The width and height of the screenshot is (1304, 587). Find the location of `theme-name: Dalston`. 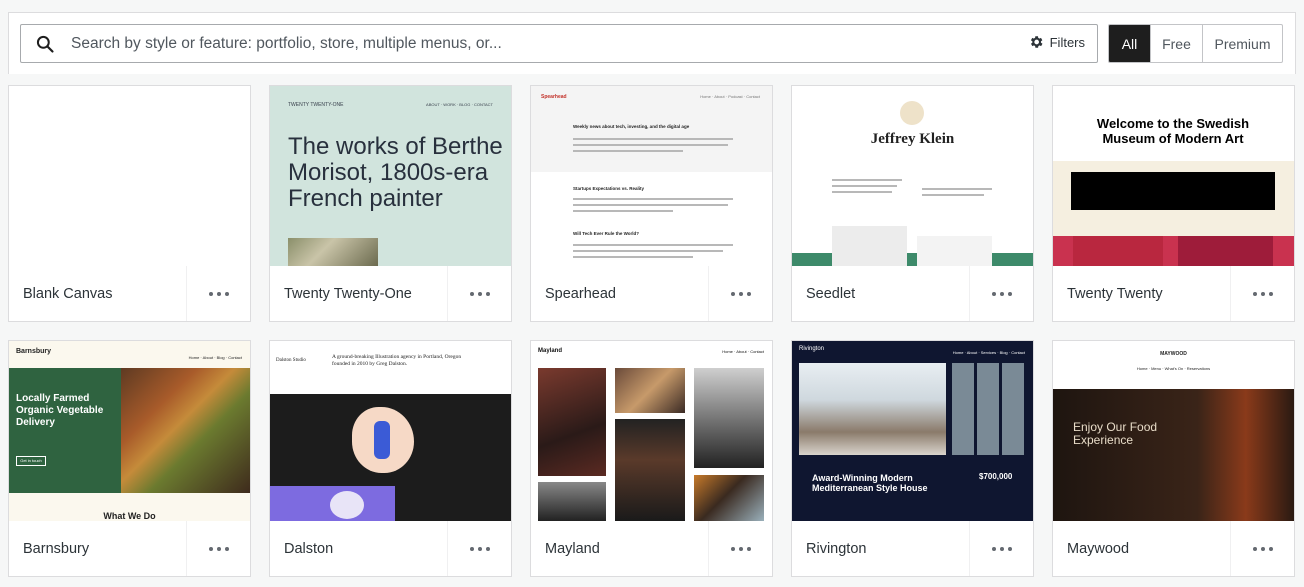

theme-name: Dalston is located at coordinates (309, 549).